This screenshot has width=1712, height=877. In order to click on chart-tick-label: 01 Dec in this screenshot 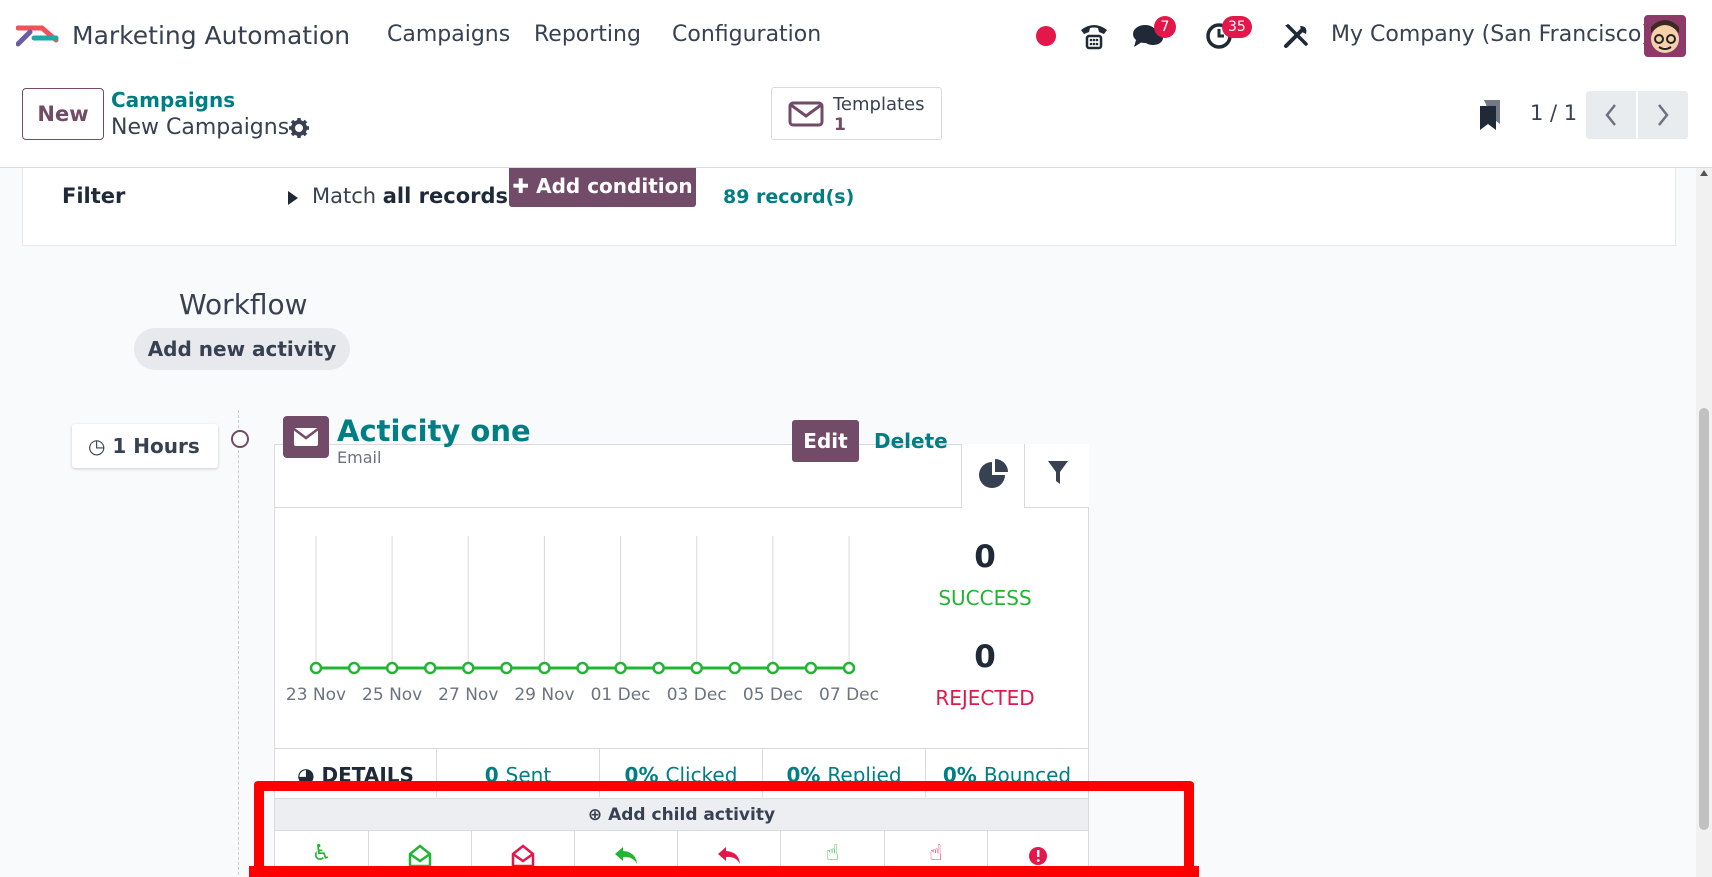, I will do `click(621, 695)`.